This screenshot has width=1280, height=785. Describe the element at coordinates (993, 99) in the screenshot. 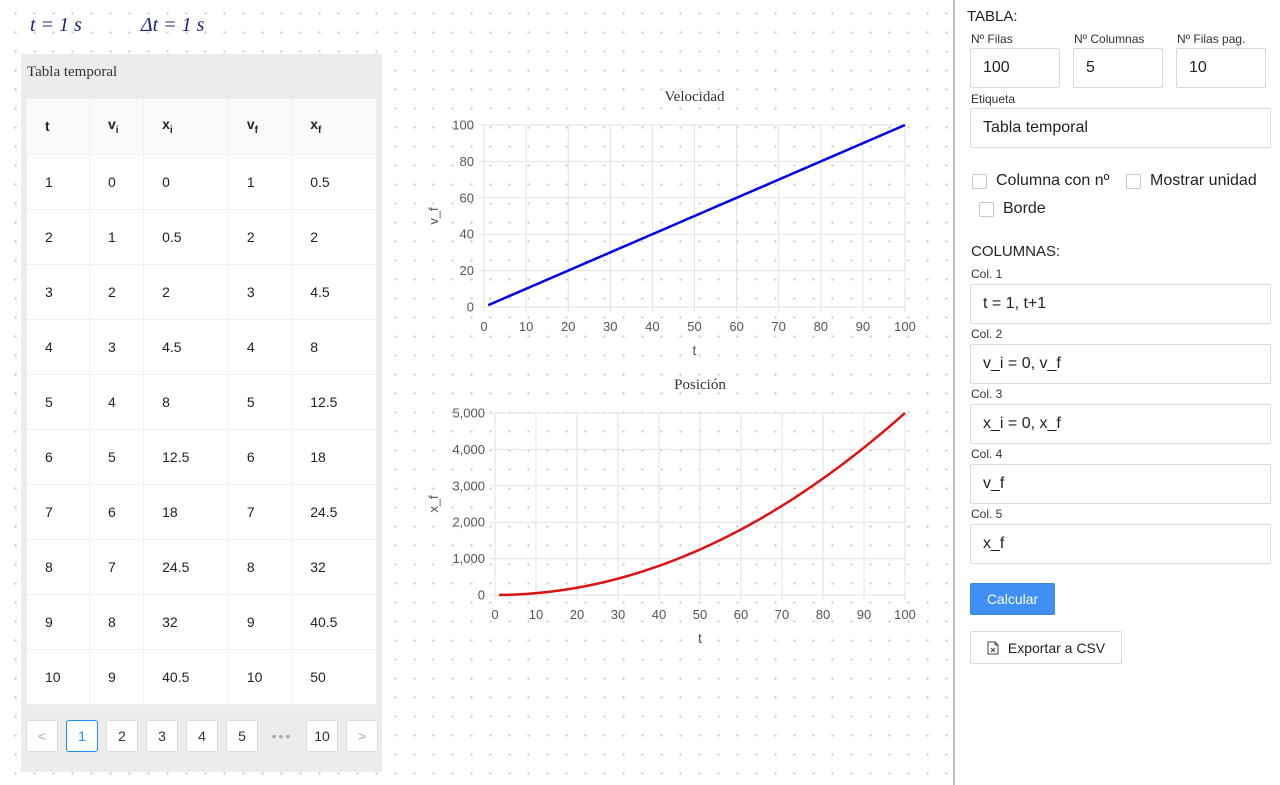

I see `tag-label: Etiqueta` at that location.